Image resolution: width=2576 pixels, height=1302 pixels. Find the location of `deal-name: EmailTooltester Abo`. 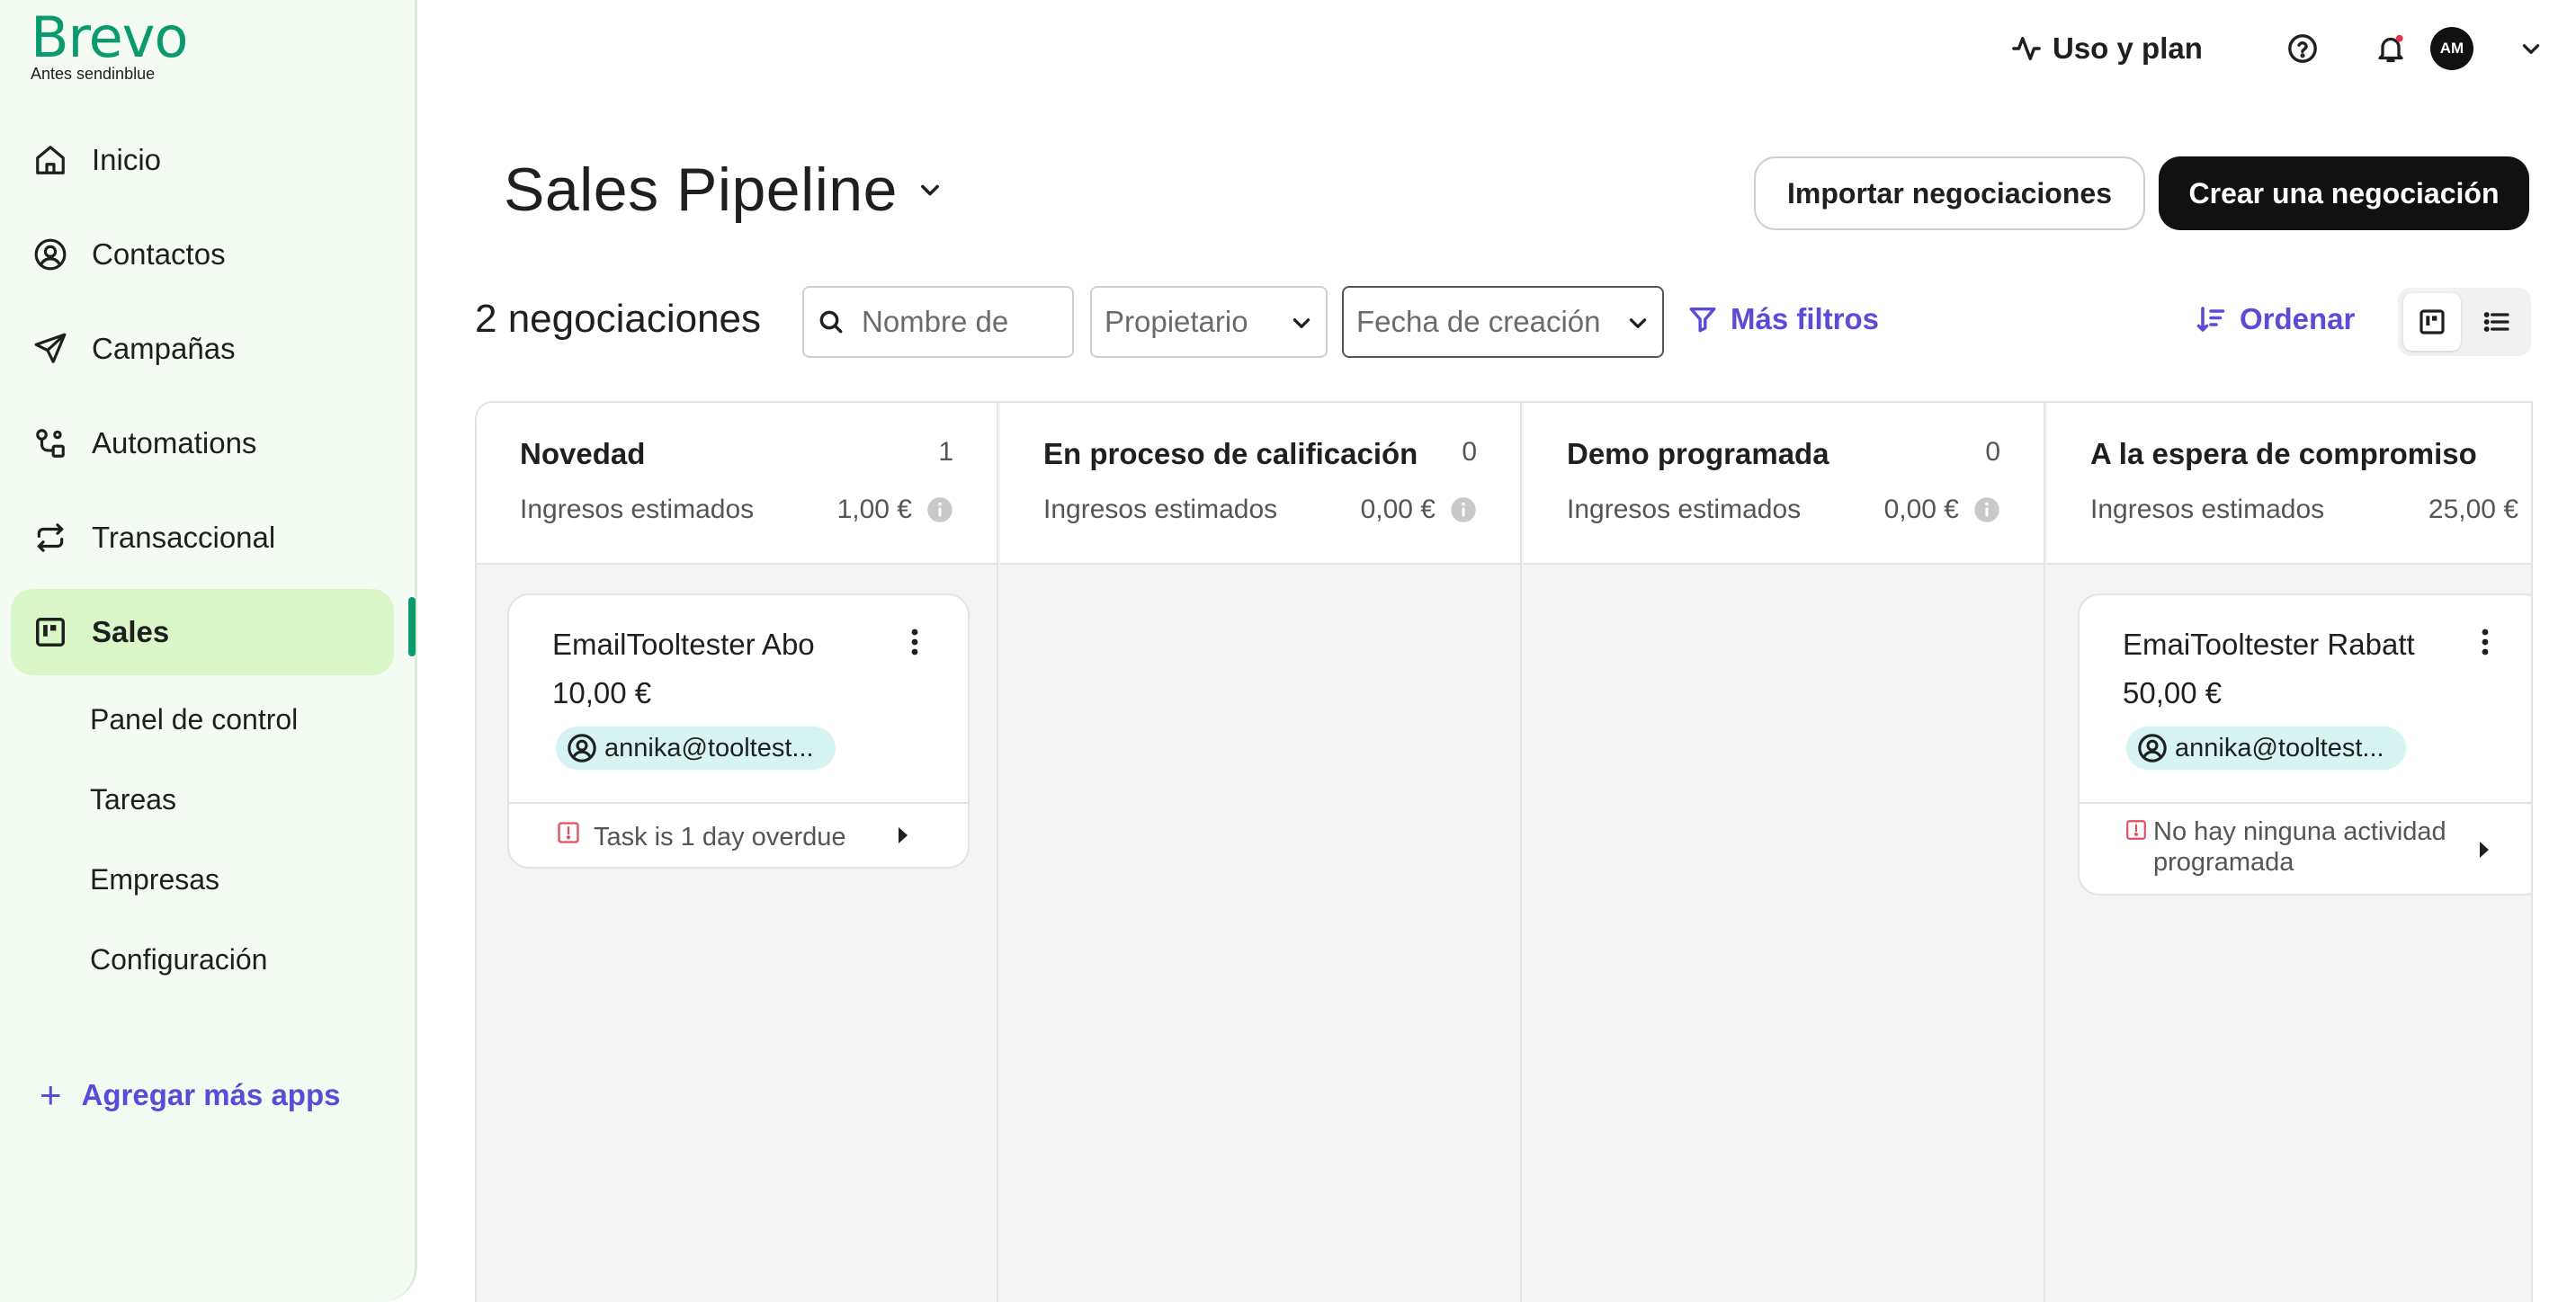

deal-name: EmailTooltester Abo is located at coordinates (683, 644).